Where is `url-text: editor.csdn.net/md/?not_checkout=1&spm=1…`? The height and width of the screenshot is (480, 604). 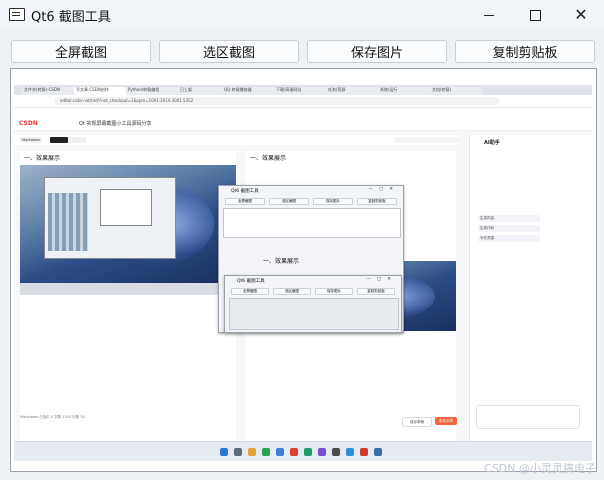 url-text: editor.csdn.net/md/?not_checkout=1&spm=1… is located at coordinates (277, 101).